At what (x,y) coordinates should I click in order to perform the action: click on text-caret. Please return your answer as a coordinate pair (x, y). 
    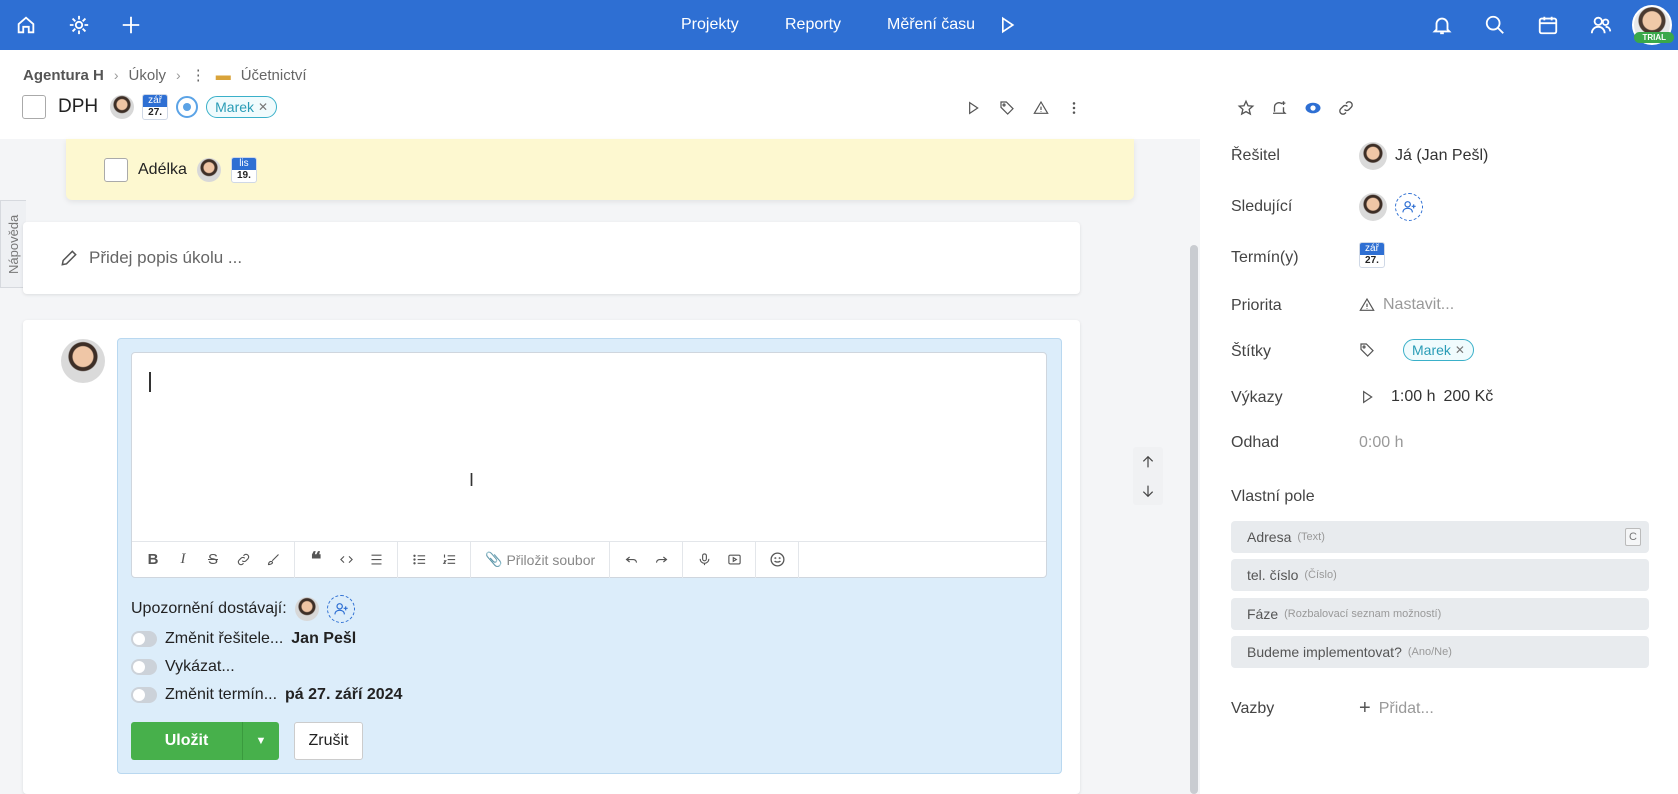
    Looking at the image, I should click on (150, 382).